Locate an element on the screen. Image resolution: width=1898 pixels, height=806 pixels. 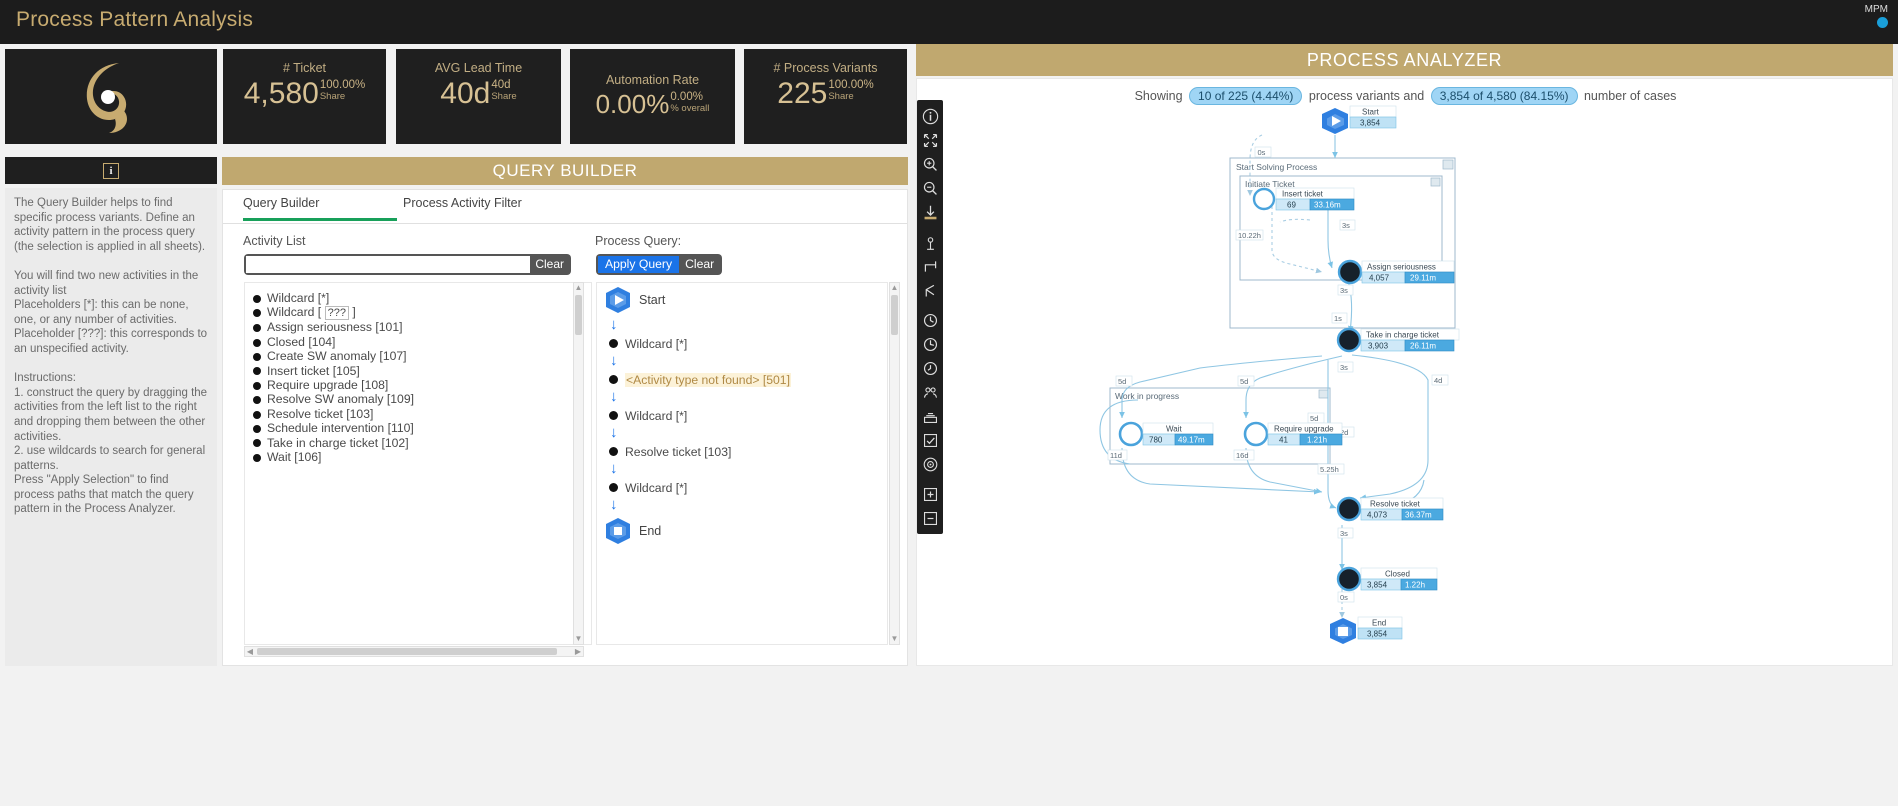
branch-icon is located at coordinates (930, 266).